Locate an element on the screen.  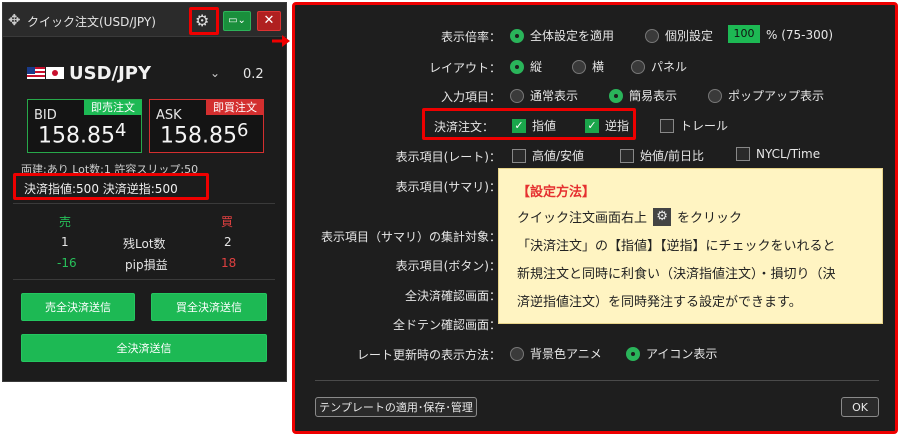
radio-input-normal: 通常表示 is located at coordinates (544, 95).